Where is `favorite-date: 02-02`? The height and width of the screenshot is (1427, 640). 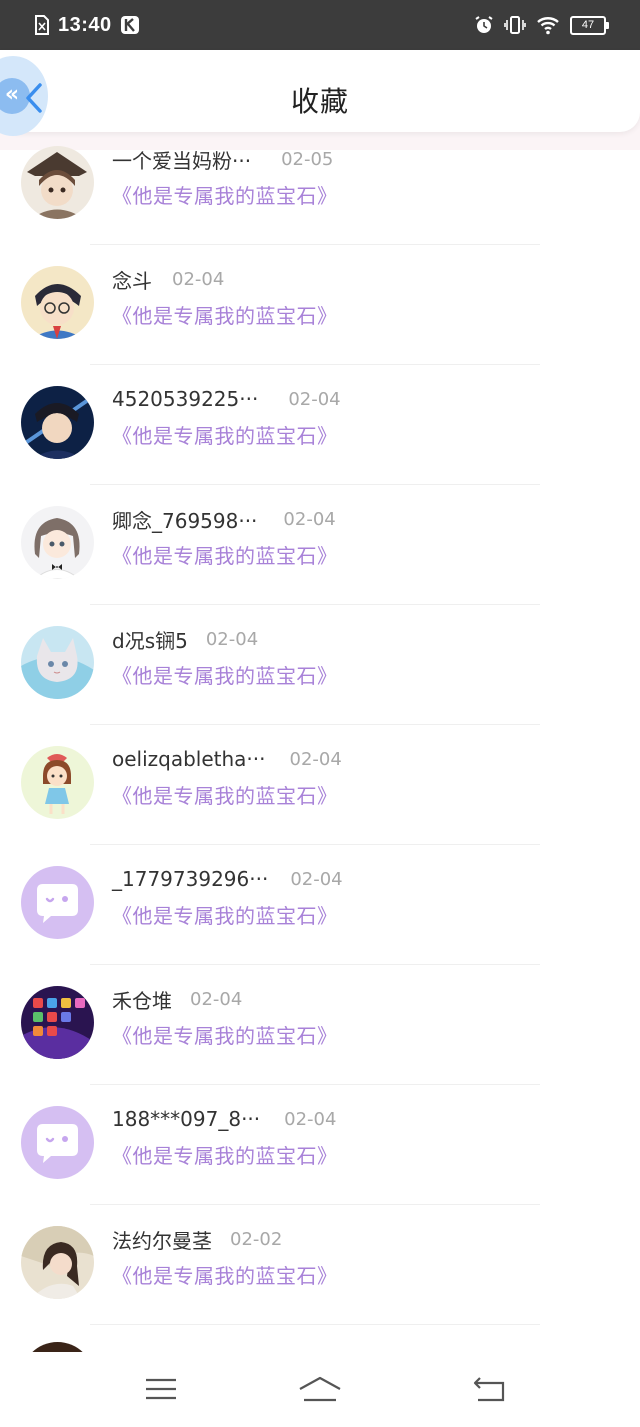
favorite-date: 02-02 is located at coordinates (256, 1239).